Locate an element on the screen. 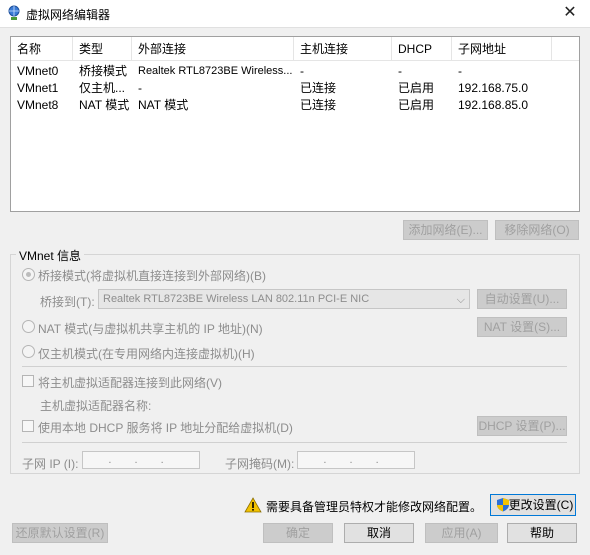 The height and width of the screenshot is (555, 590). cell-host: - is located at coordinates (302, 71).